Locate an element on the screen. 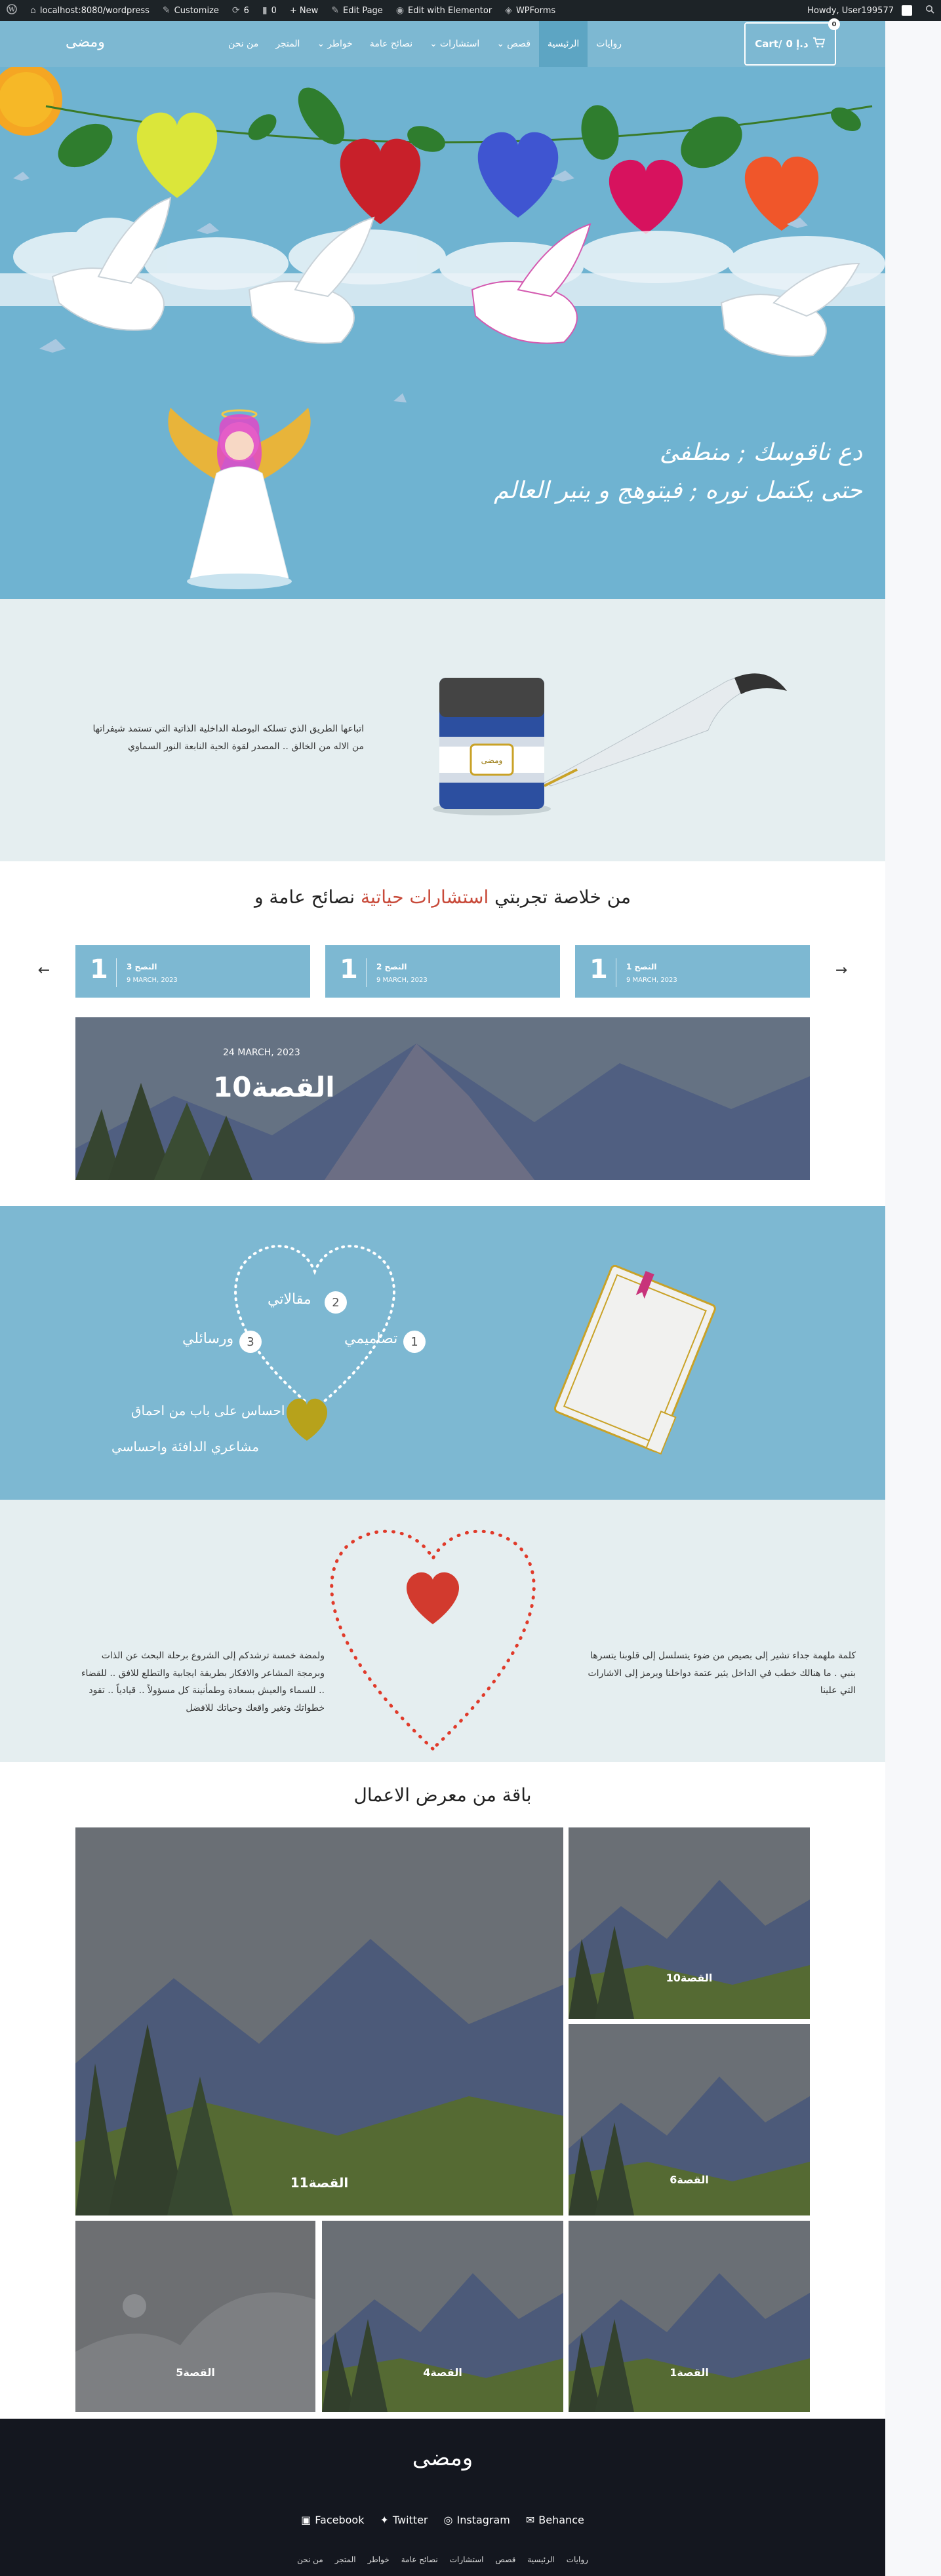 The image size is (941, 2576). wpforms-link: ◈ WPForms is located at coordinates (530, 10).